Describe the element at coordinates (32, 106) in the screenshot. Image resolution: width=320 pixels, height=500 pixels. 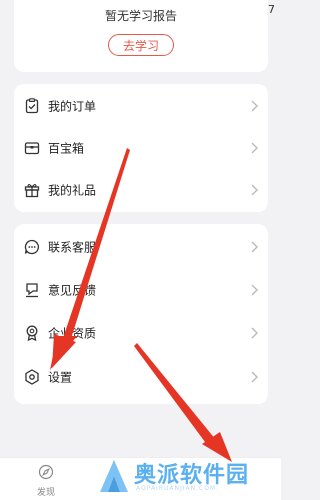
I see `order-icon` at that location.